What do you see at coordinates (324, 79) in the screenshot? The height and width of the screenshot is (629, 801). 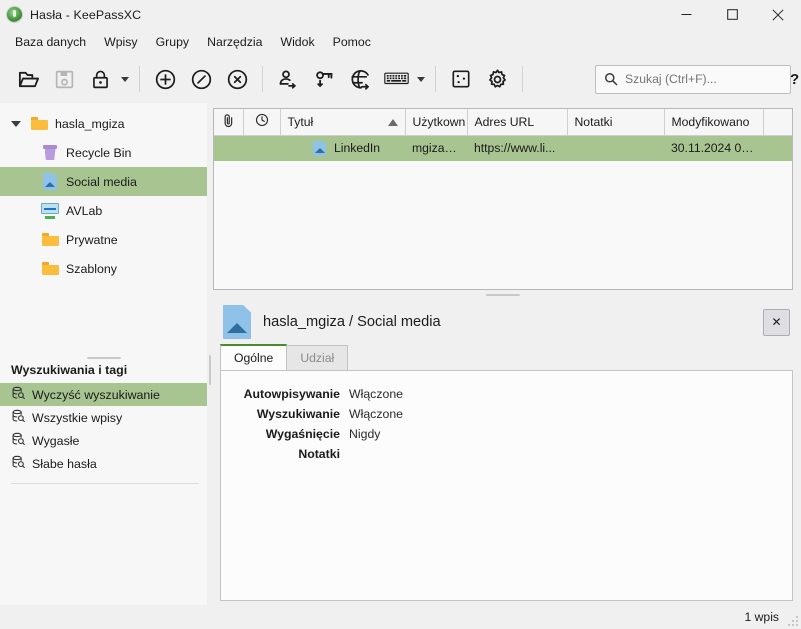 I see `copy-password-icon` at bounding box center [324, 79].